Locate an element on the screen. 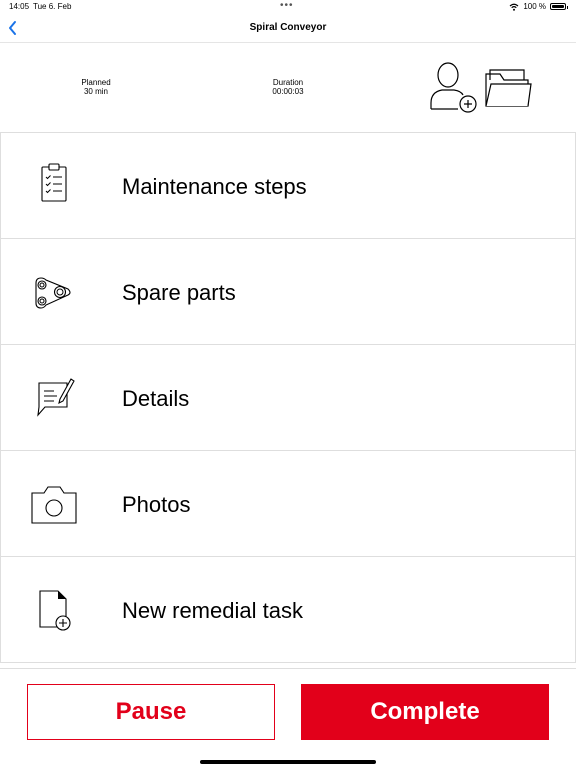  navigation-bar: Spiral Conveyor is located at coordinates (288, 29).